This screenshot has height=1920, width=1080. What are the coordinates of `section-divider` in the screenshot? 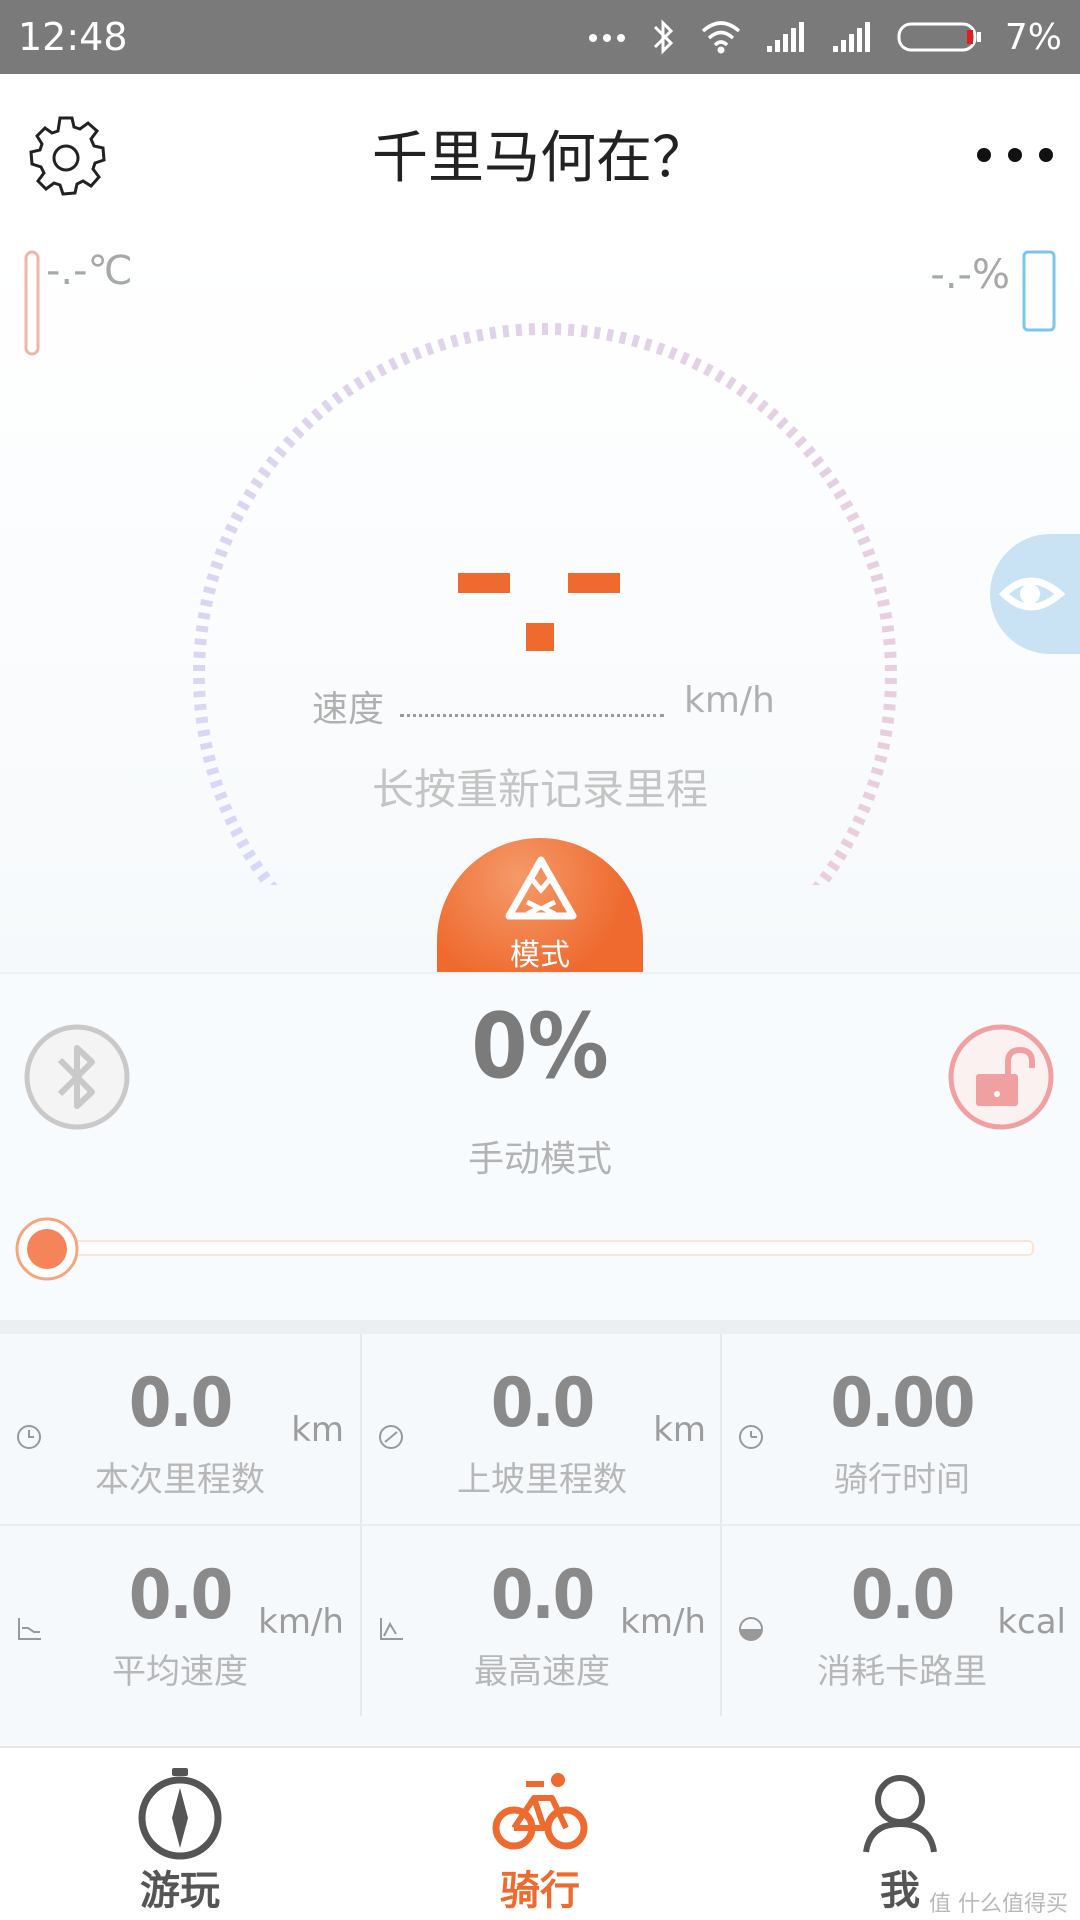 It's located at (540, 1327).